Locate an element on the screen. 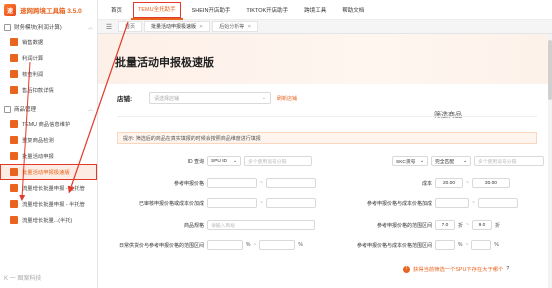 Image resolution: width=552 pixels, height=288 pixels. ref-price-min-input is located at coordinates (232, 183).